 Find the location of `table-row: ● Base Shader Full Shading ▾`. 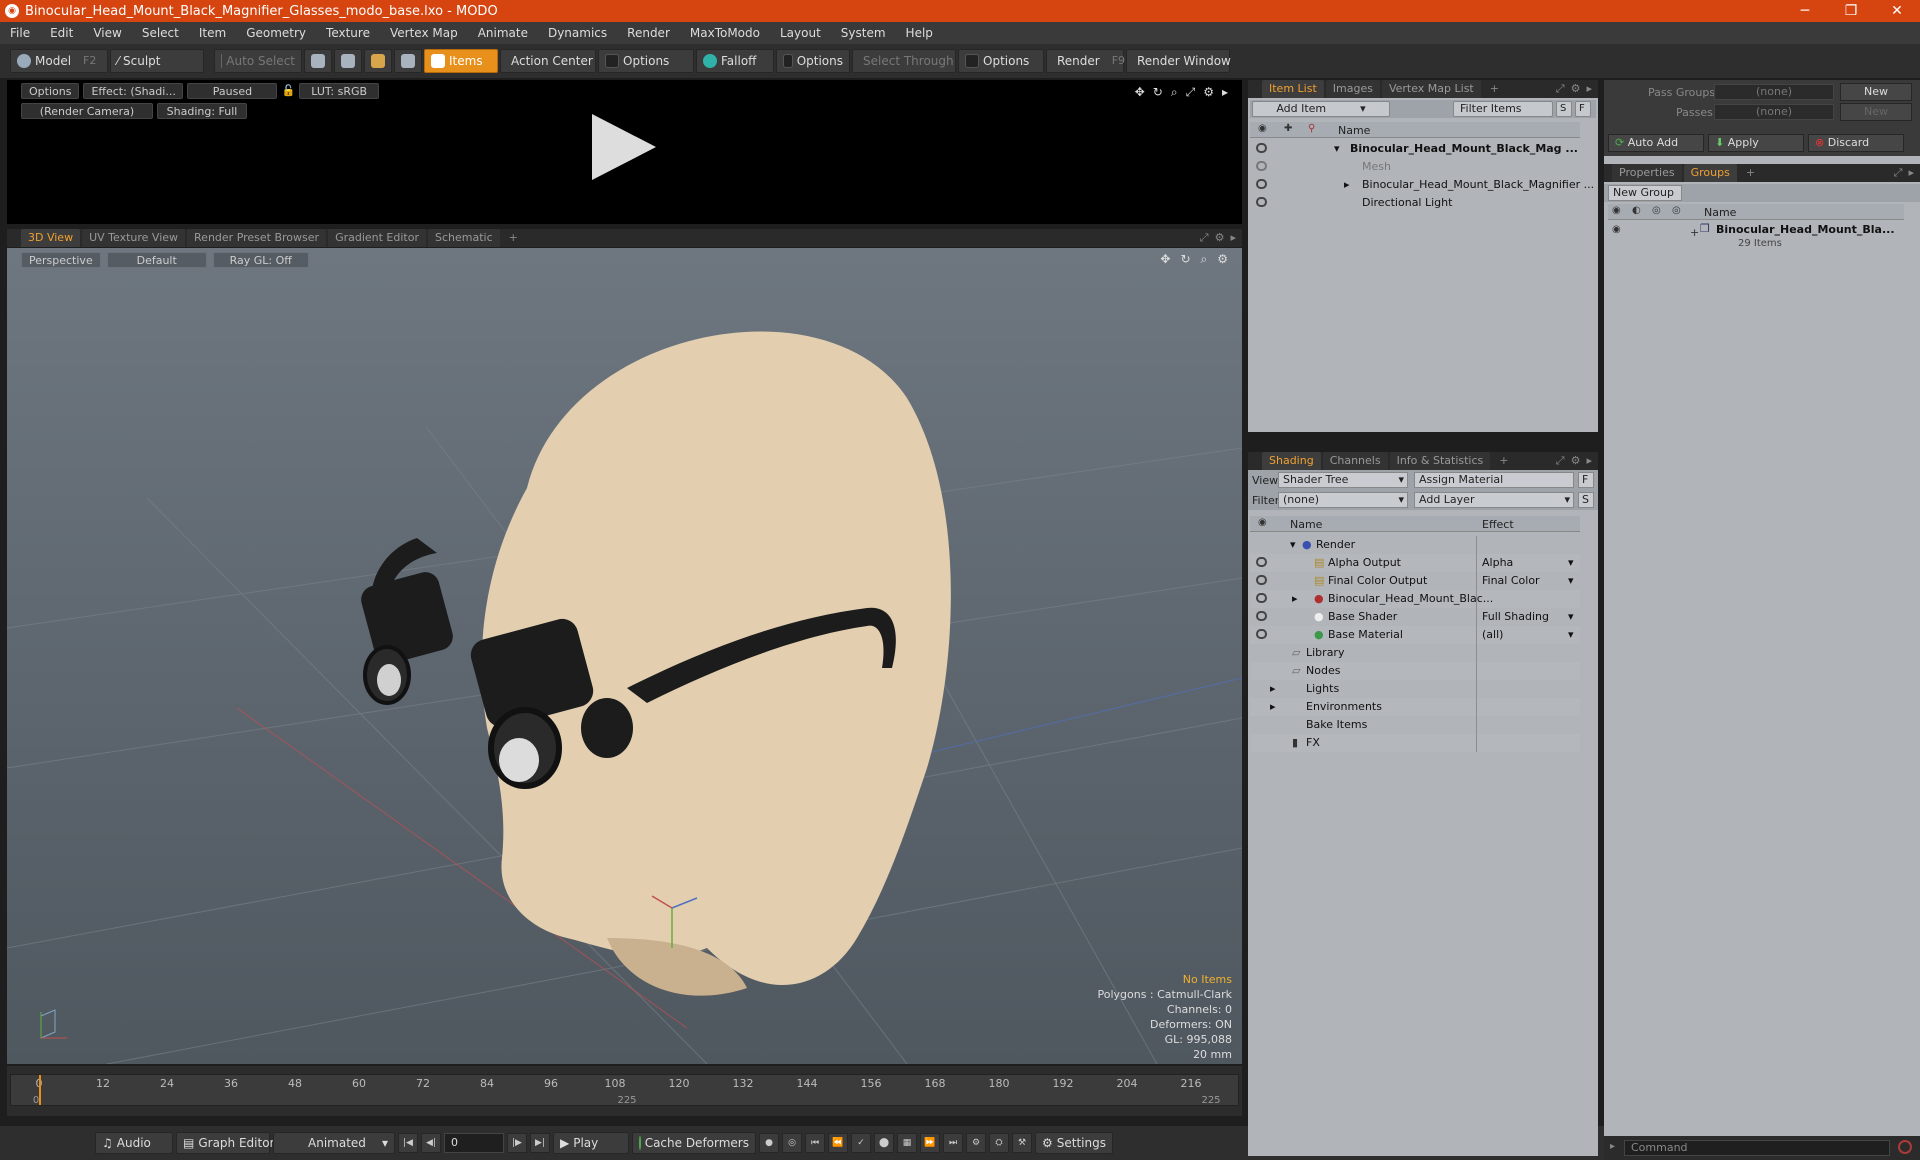

table-row: ● Base Shader Full Shading ▾ is located at coordinates (1415, 617).